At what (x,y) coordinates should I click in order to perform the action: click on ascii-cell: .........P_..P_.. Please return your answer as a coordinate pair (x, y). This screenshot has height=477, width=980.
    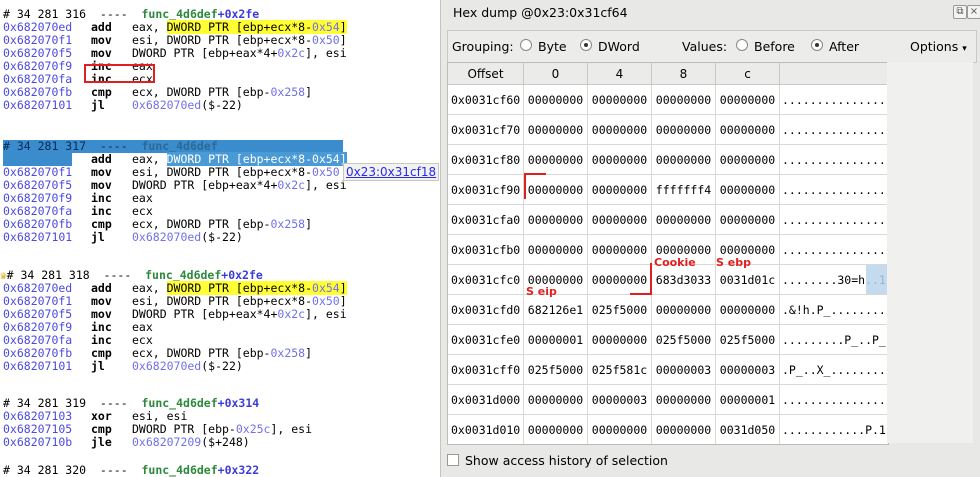
    Looking at the image, I should click on (834, 340).